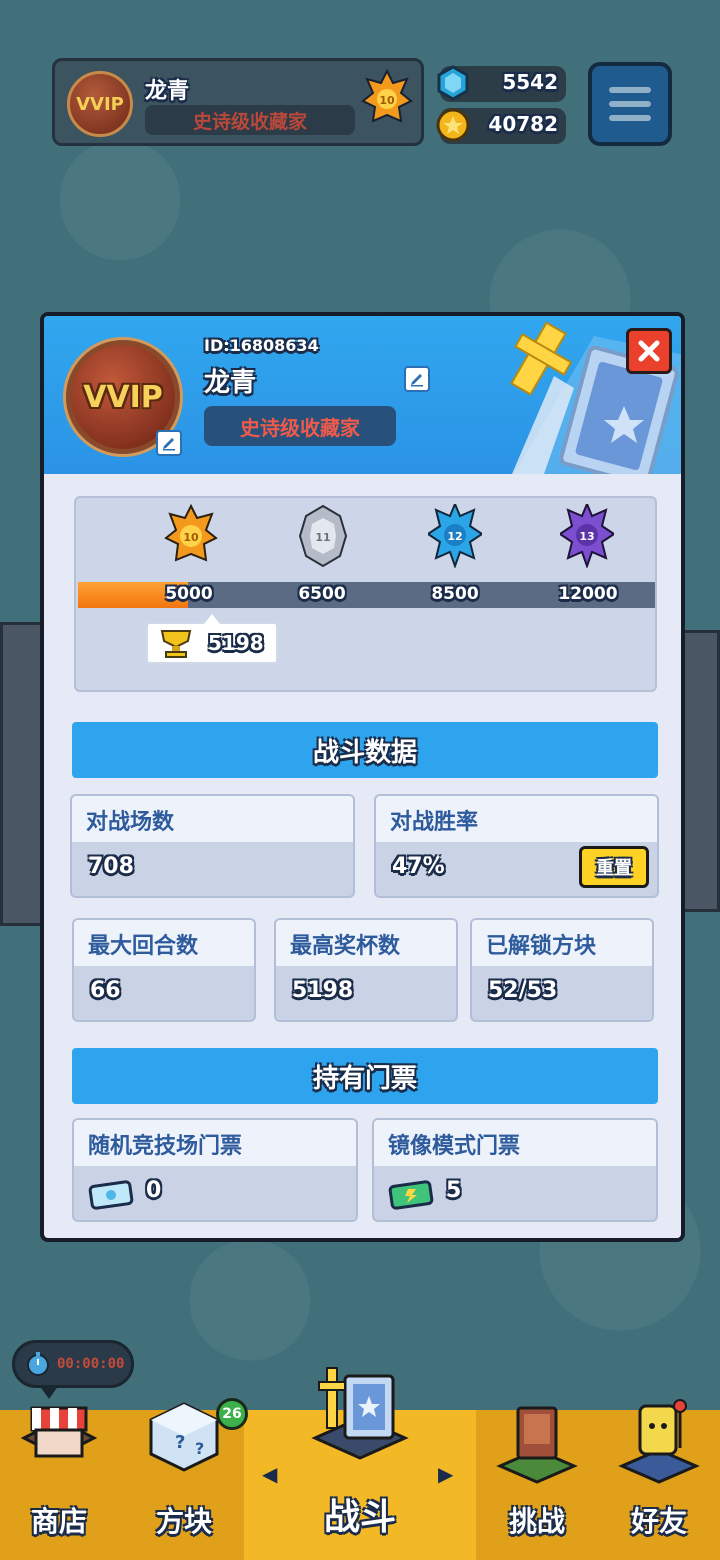 This screenshot has width=720, height=1560. What do you see at coordinates (111, 866) in the screenshot?
I see `matches-value: 708` at bounding box center [111, 866].